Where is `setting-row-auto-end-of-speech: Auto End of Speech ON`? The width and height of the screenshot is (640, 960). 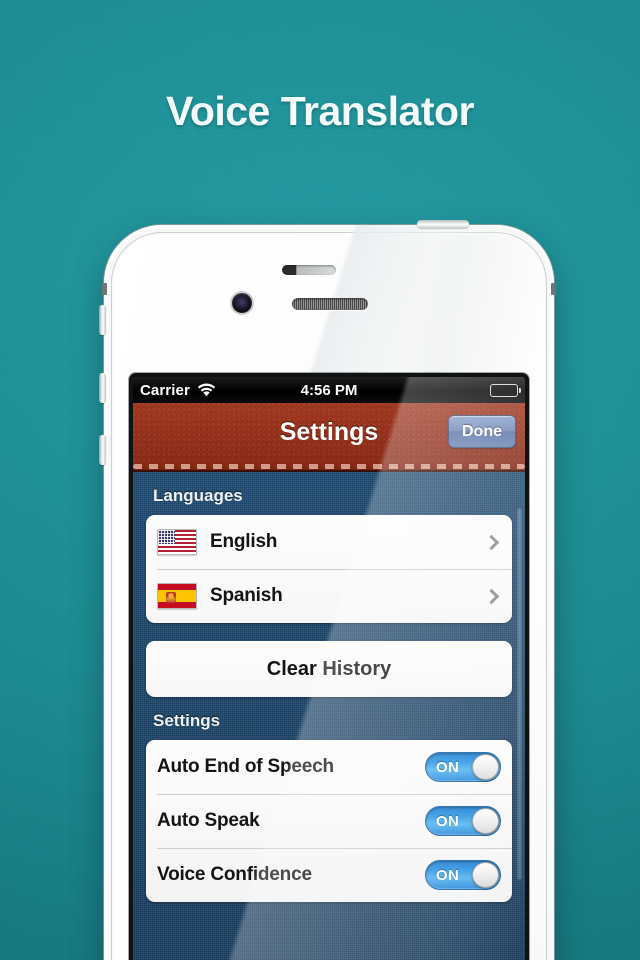
setting-row-auto-end-of-speech: Auto End of Speech ON is located at coordinates (329, 767).